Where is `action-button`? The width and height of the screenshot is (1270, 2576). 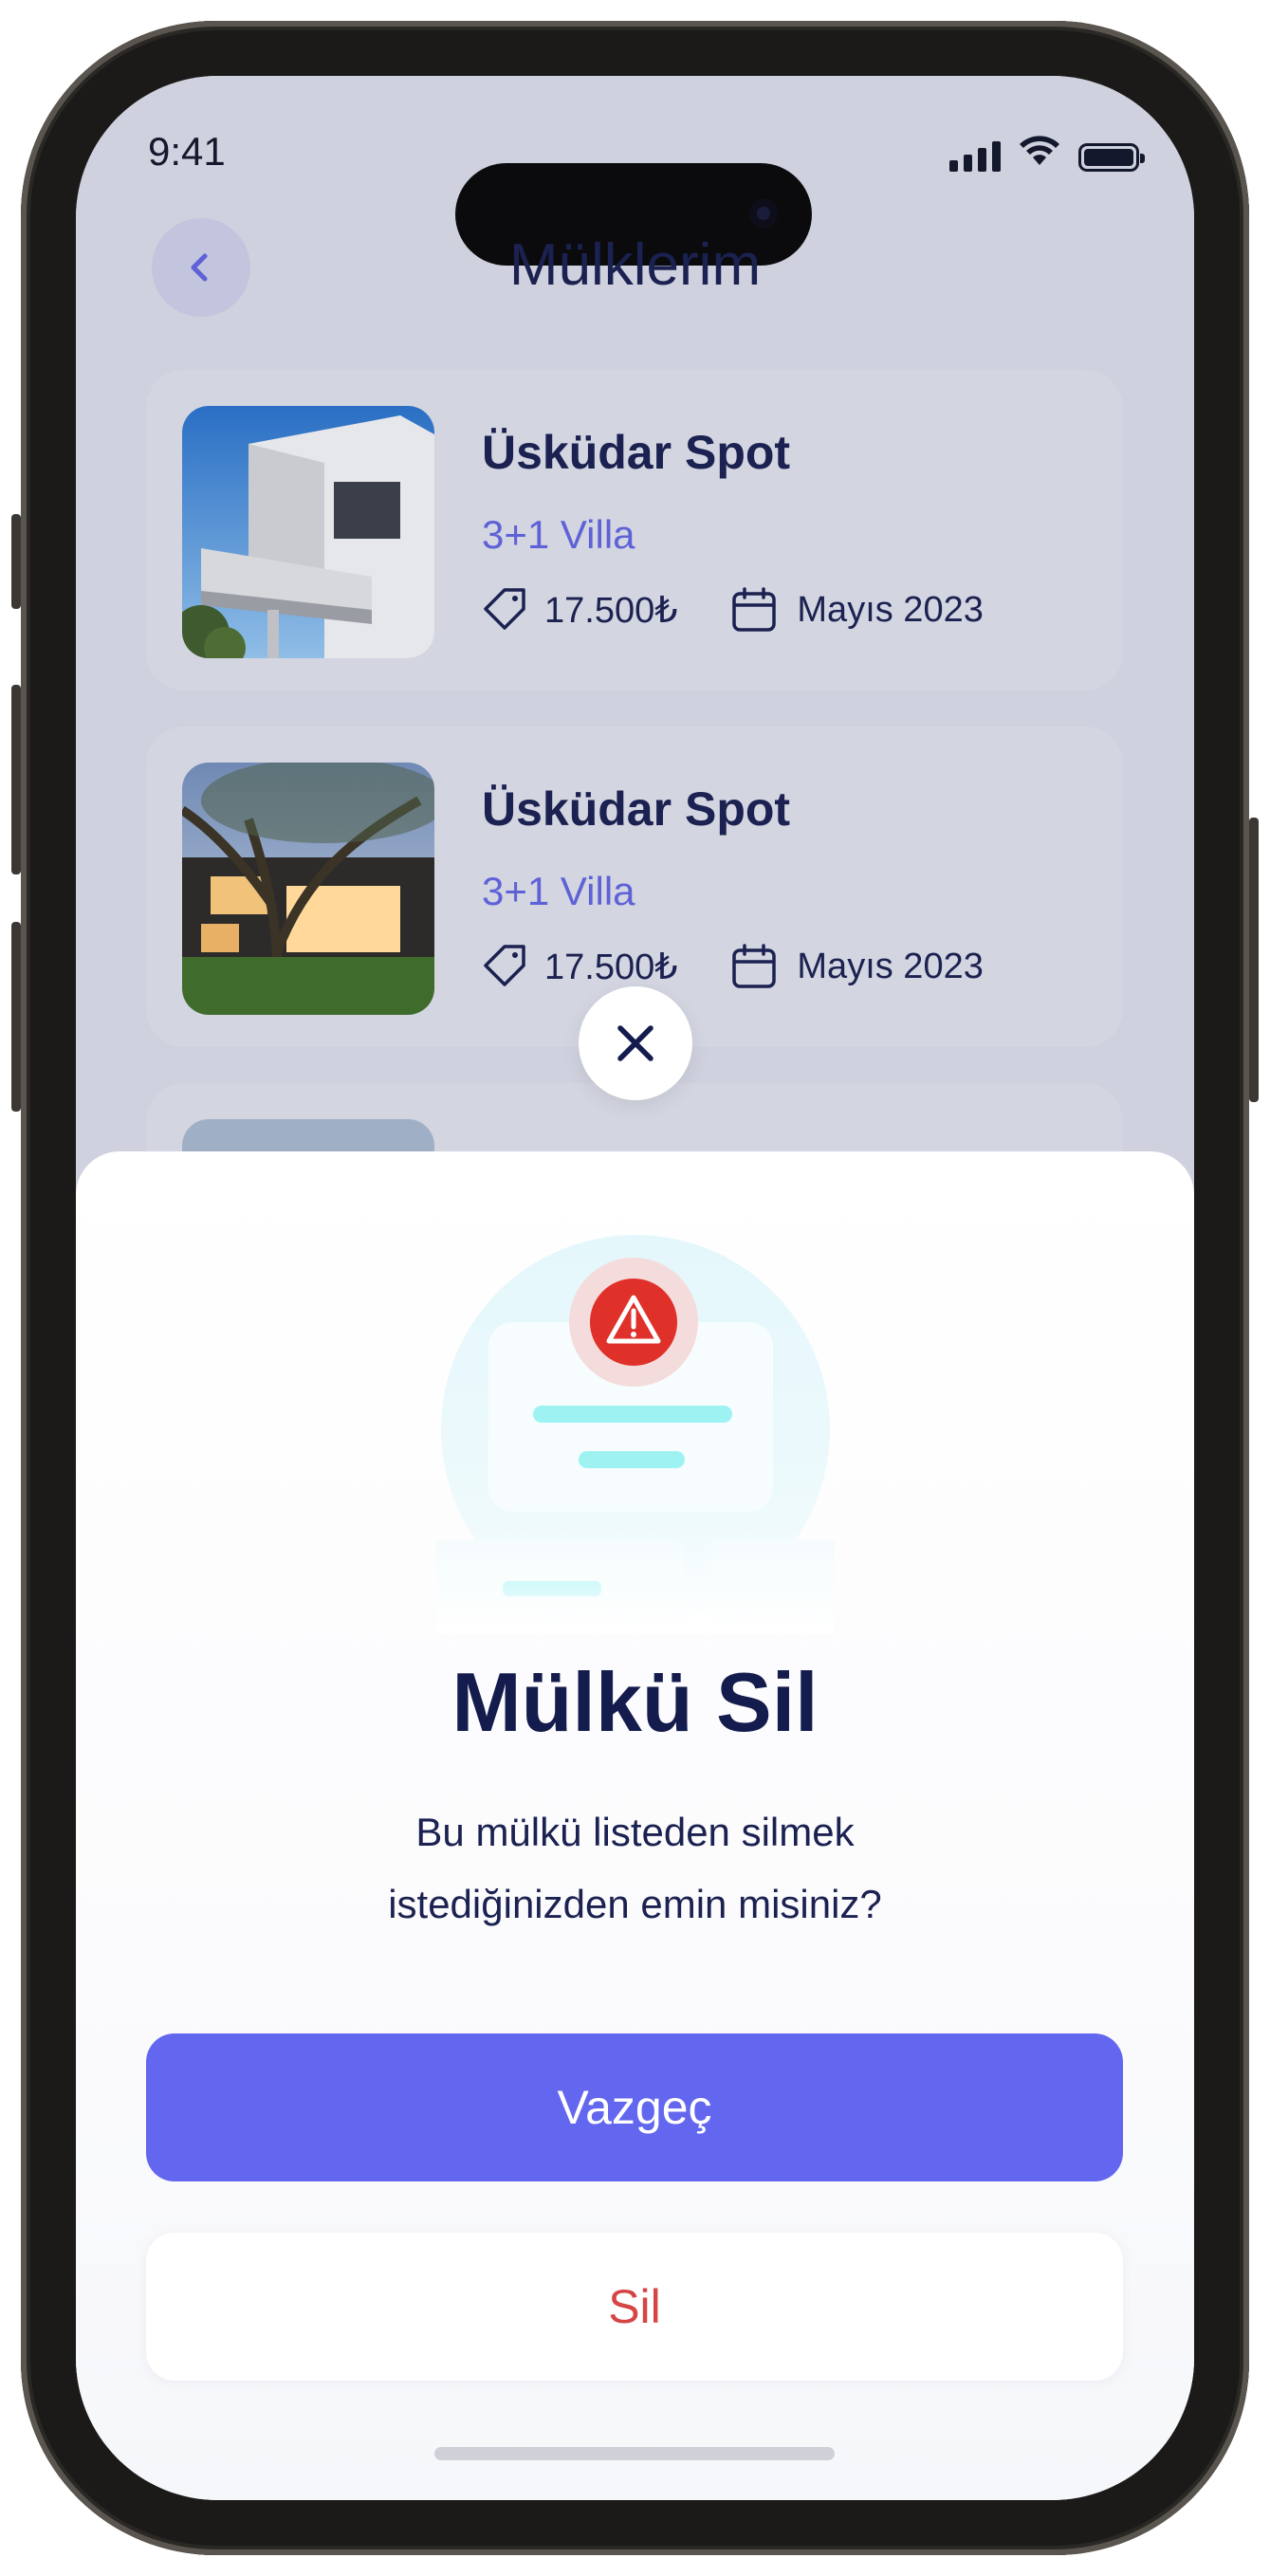 action-button is located at coordinates (16, 561).